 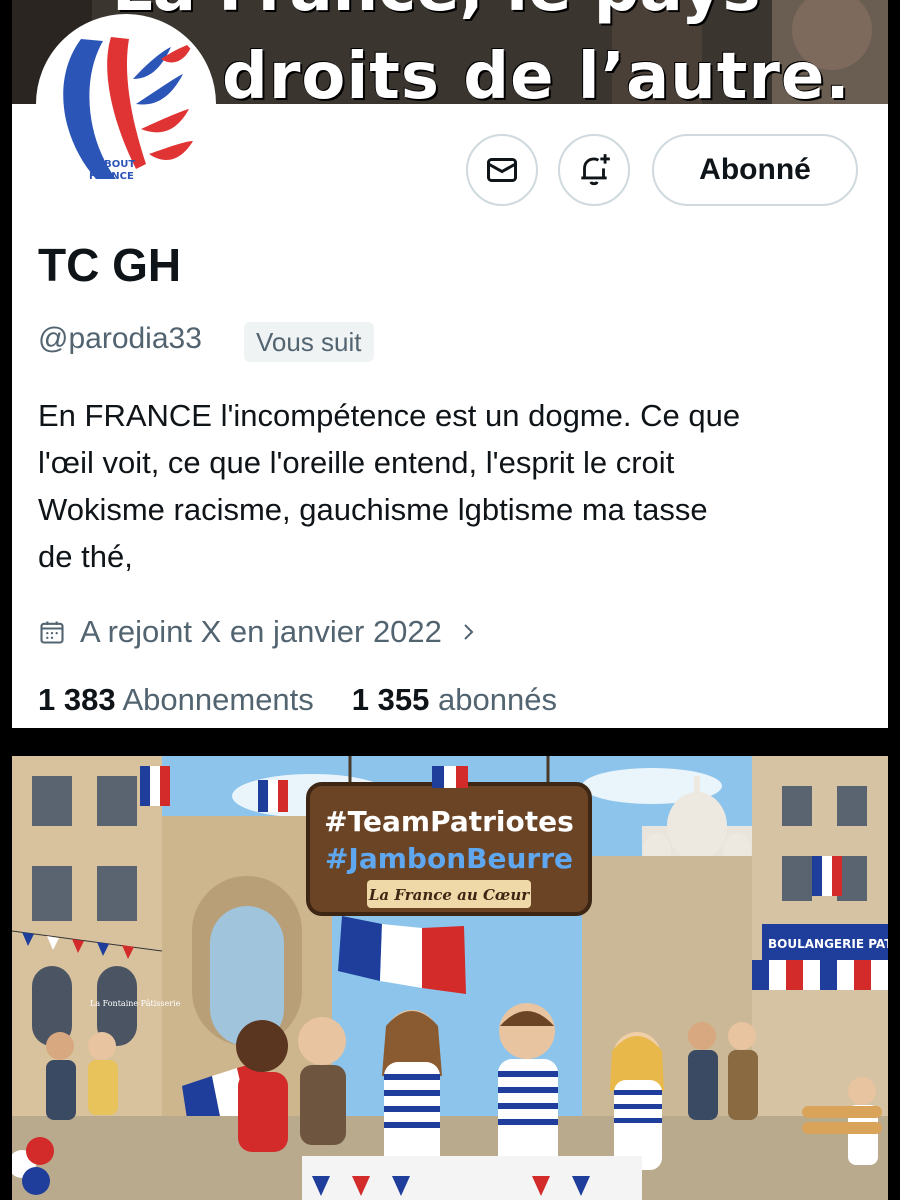 I want to click on debout-la-france-logo: DEBOUT FRANCE, so click(x=126, y=104).